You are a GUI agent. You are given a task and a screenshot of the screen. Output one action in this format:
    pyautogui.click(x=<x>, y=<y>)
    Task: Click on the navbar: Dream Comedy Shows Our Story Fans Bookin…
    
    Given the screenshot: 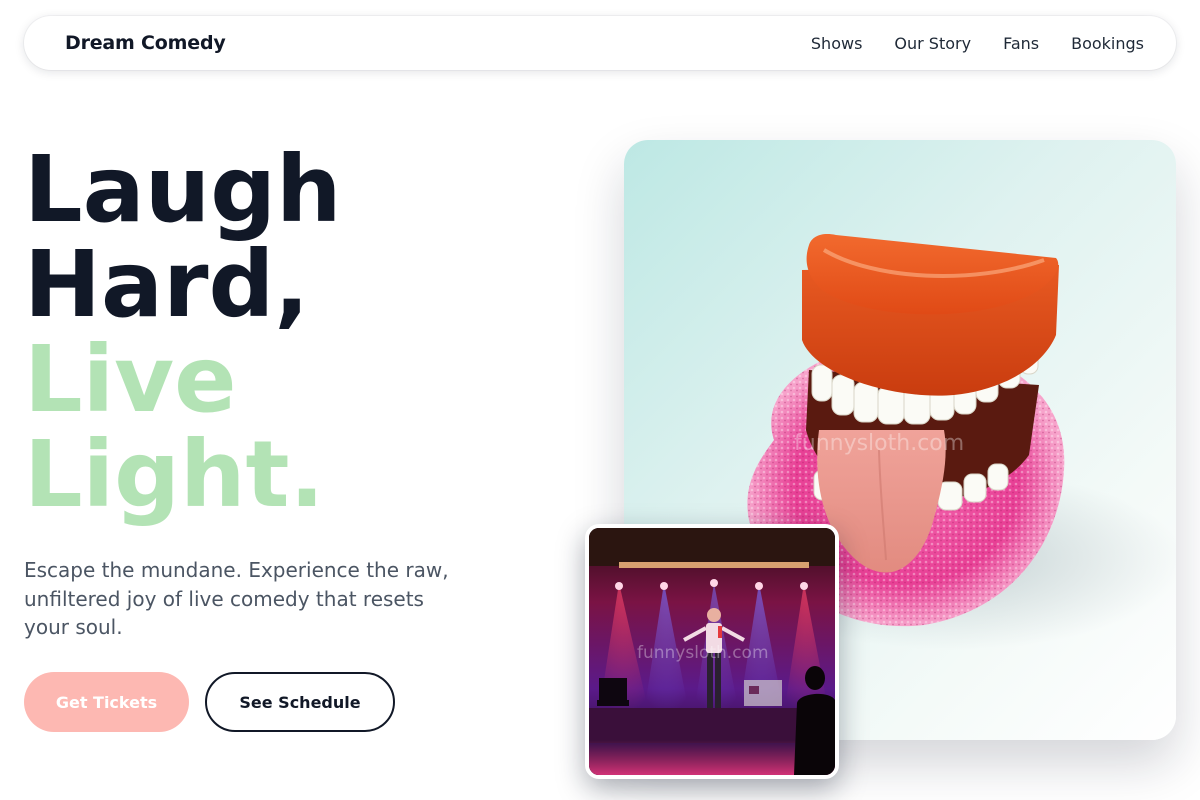 What is the action you would take?
    pyautogui.click(x=600, y=43)
    